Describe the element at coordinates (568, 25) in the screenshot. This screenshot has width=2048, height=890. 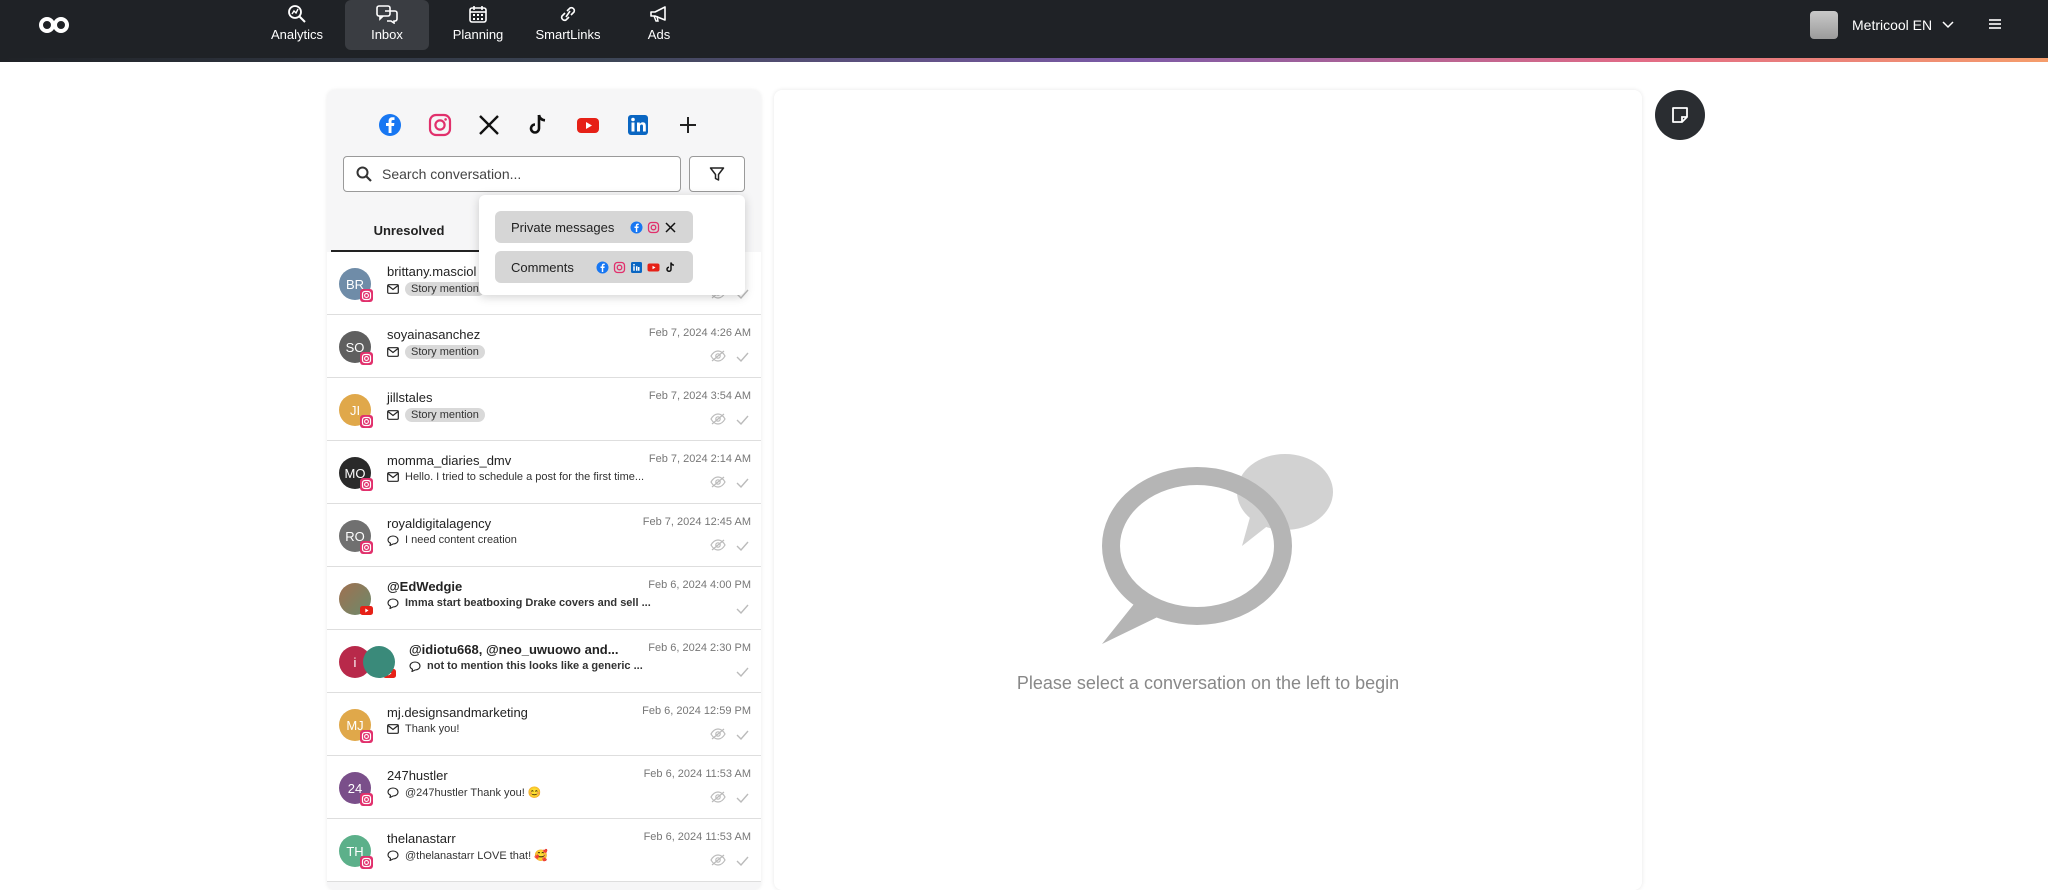
I see `nav-smartlinks: SmartLinks` at that location.